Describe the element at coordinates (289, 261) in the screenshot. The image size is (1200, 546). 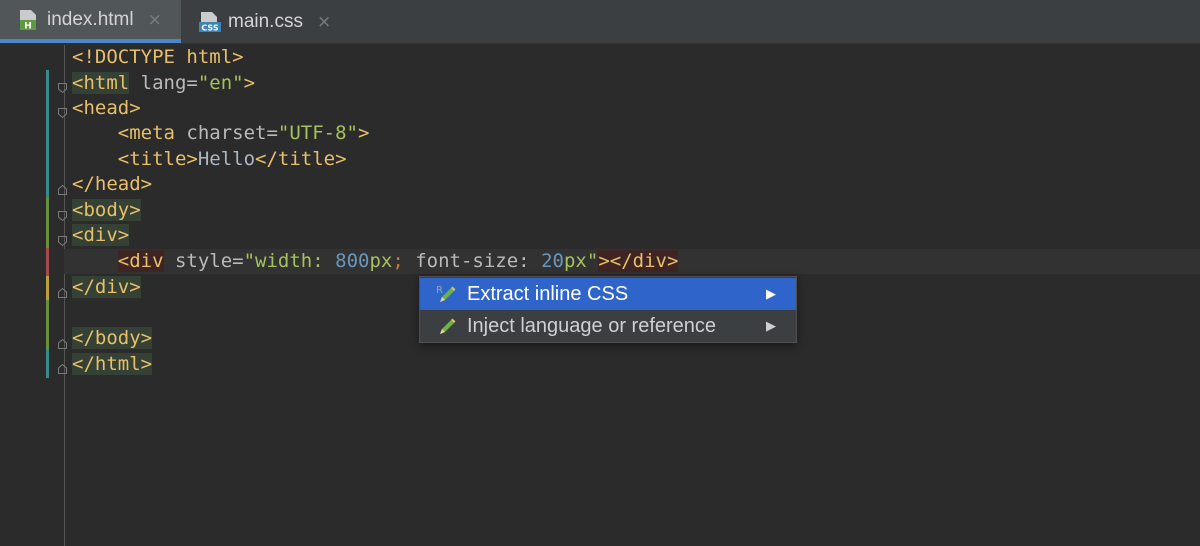
I see `style-quote: "width:` at that location.